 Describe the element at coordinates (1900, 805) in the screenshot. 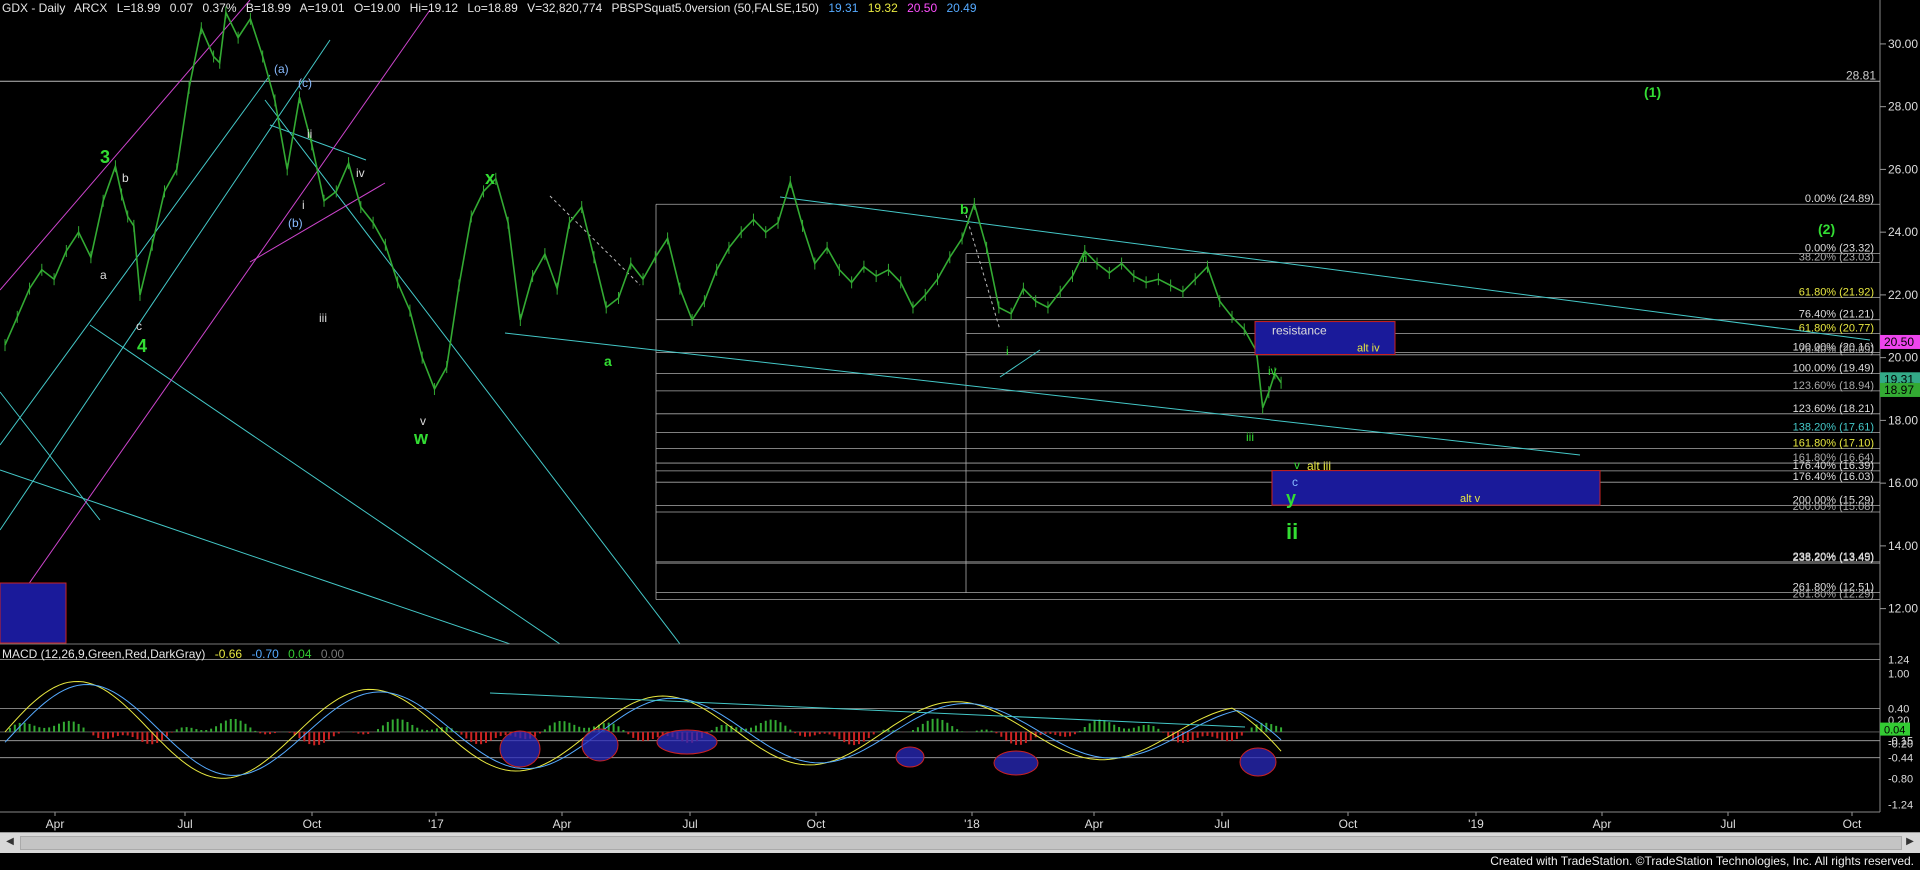

I see `macd-tick-label: -1.24` at that location.